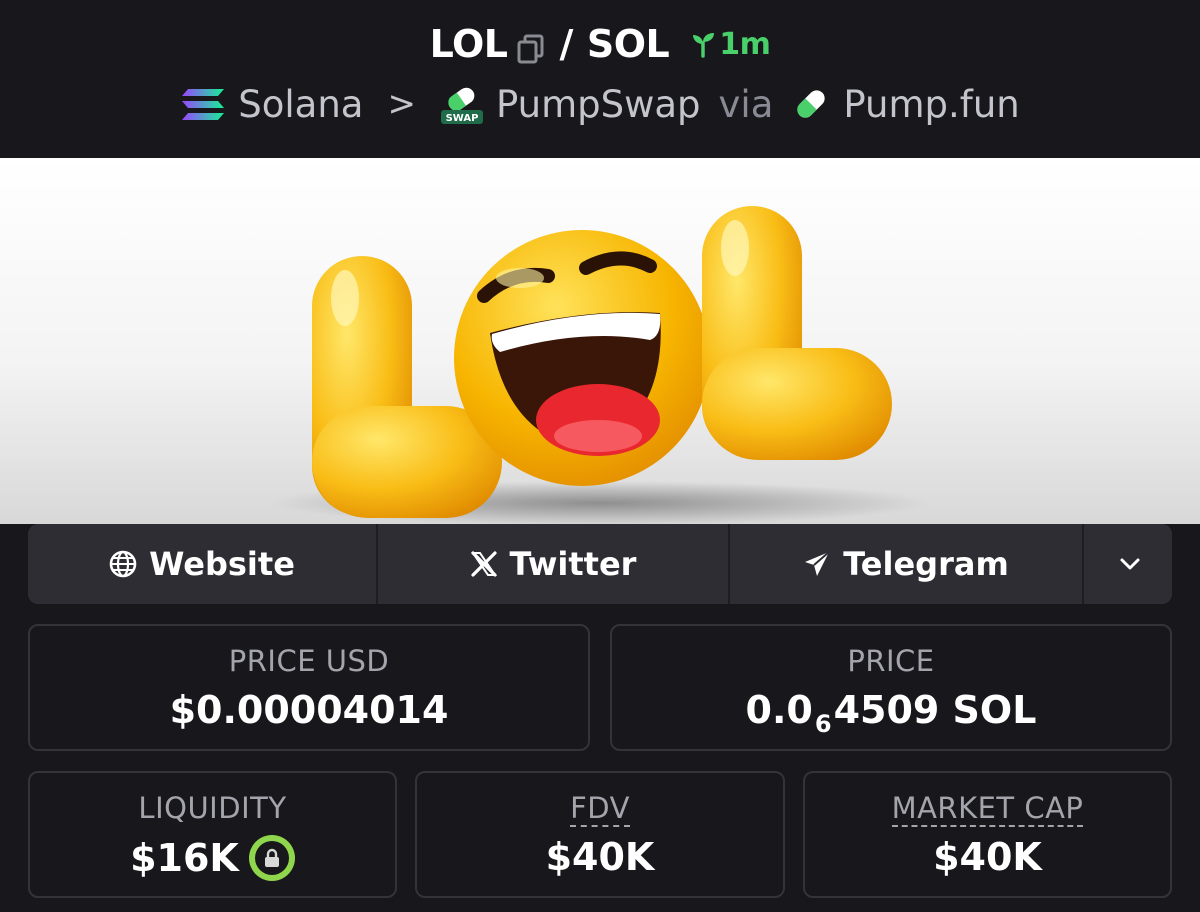 The image size is (1200, 912). Describe the element at coordinates (462, 118) in the screenshot. I see `svg-text: SWAP` at that location.